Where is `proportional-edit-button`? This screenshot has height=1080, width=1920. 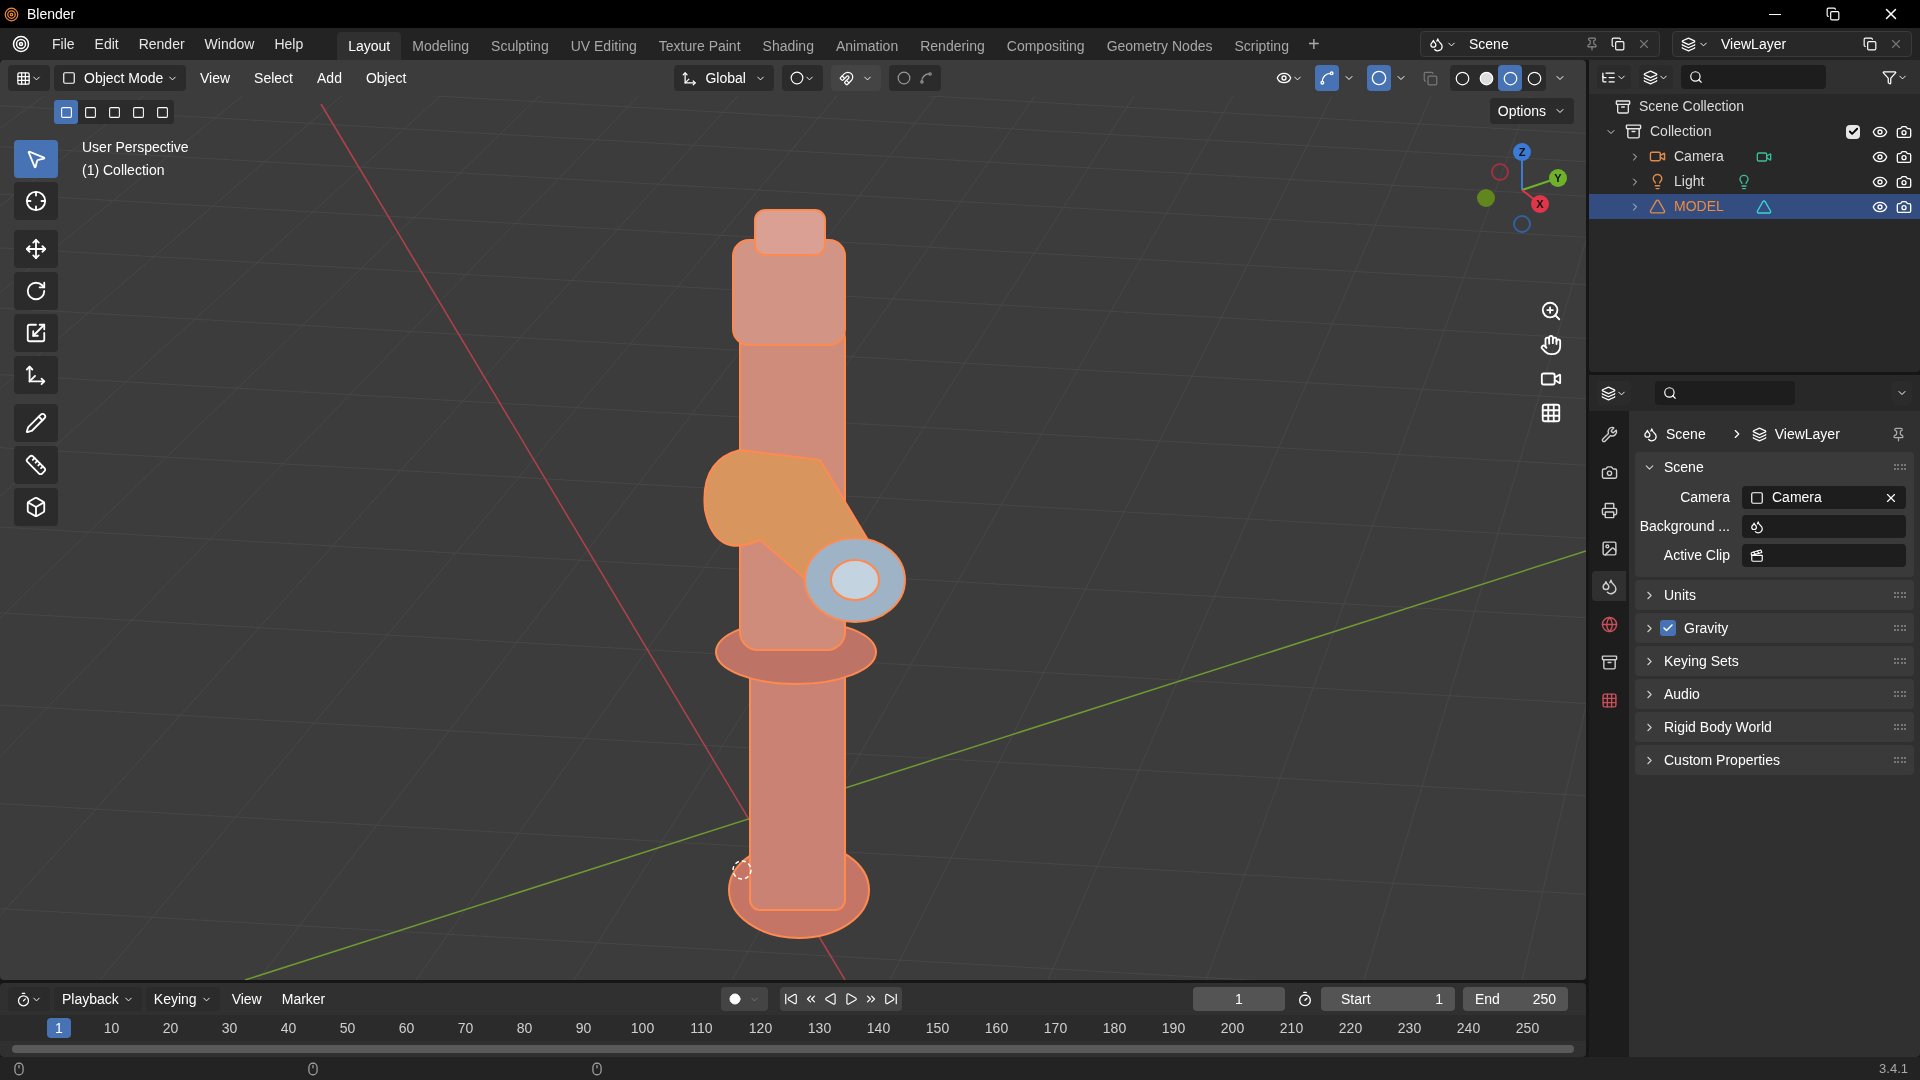 proportional-edit-button is located at coordinates (915, 78).